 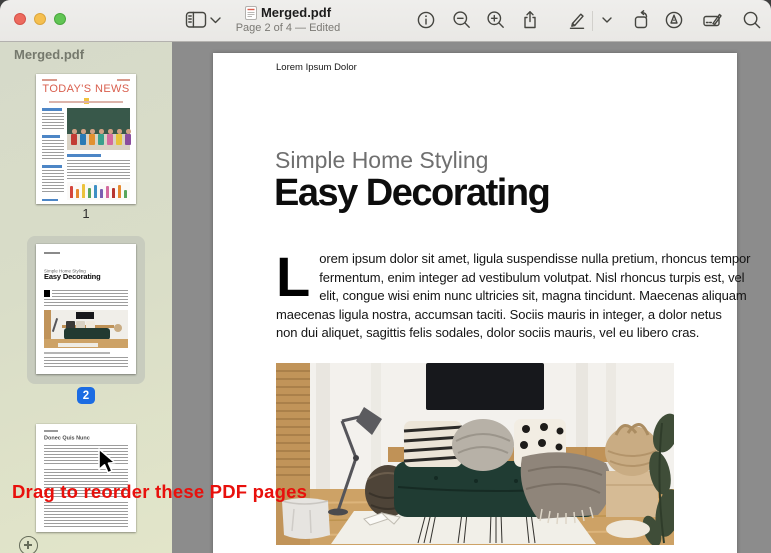 I want to click on thumb3-text-block, so click(x=86, y=515).